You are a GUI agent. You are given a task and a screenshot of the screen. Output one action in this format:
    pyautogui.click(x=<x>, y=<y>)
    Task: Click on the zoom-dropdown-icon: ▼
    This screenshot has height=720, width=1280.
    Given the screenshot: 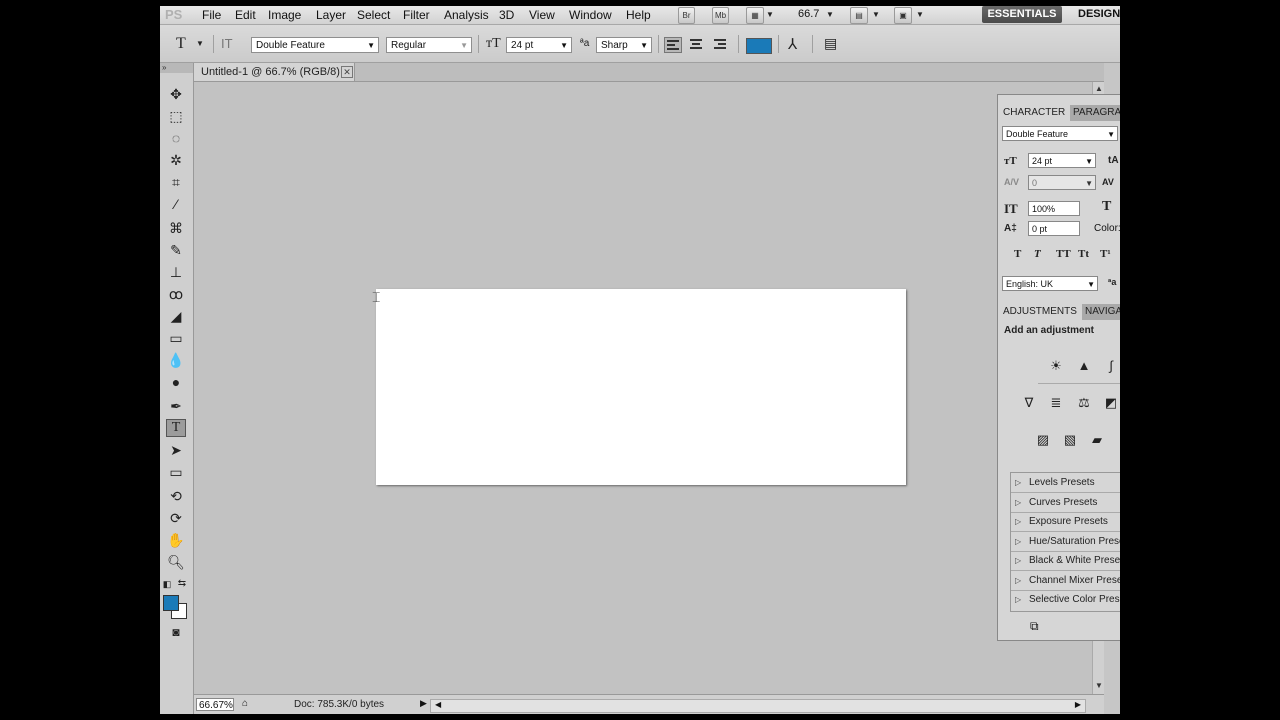 What is the action you would take?
    pyautogui.click(x=830, y=14)
    